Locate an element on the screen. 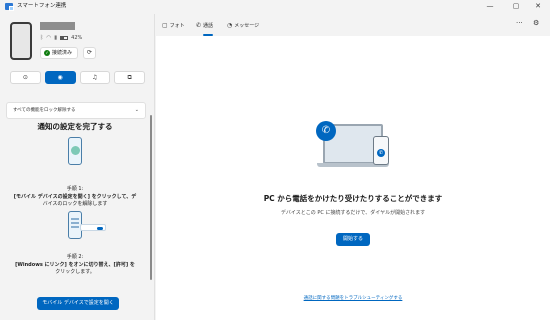  apps-icon: ⊙ is located at coordinates (25, 77).